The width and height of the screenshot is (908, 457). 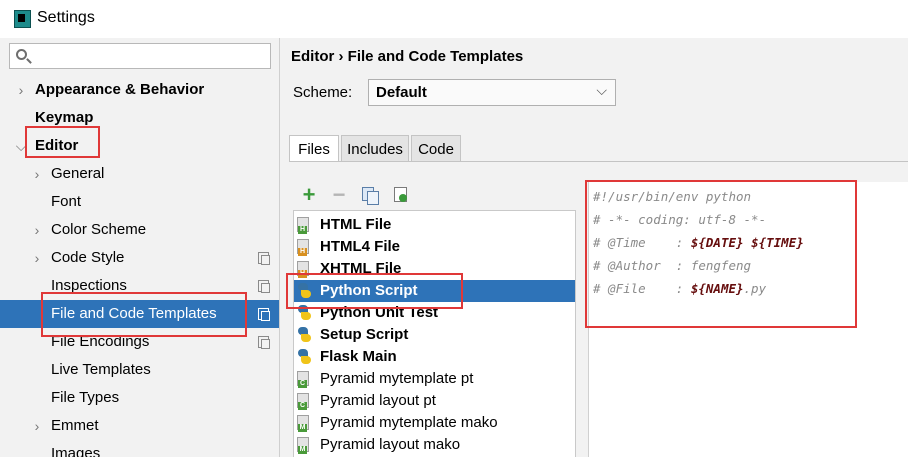 What do you see at coordinates (434, 291) in the screenshot?
I see `template-item: Python Script` at bounding box center [434, 291].